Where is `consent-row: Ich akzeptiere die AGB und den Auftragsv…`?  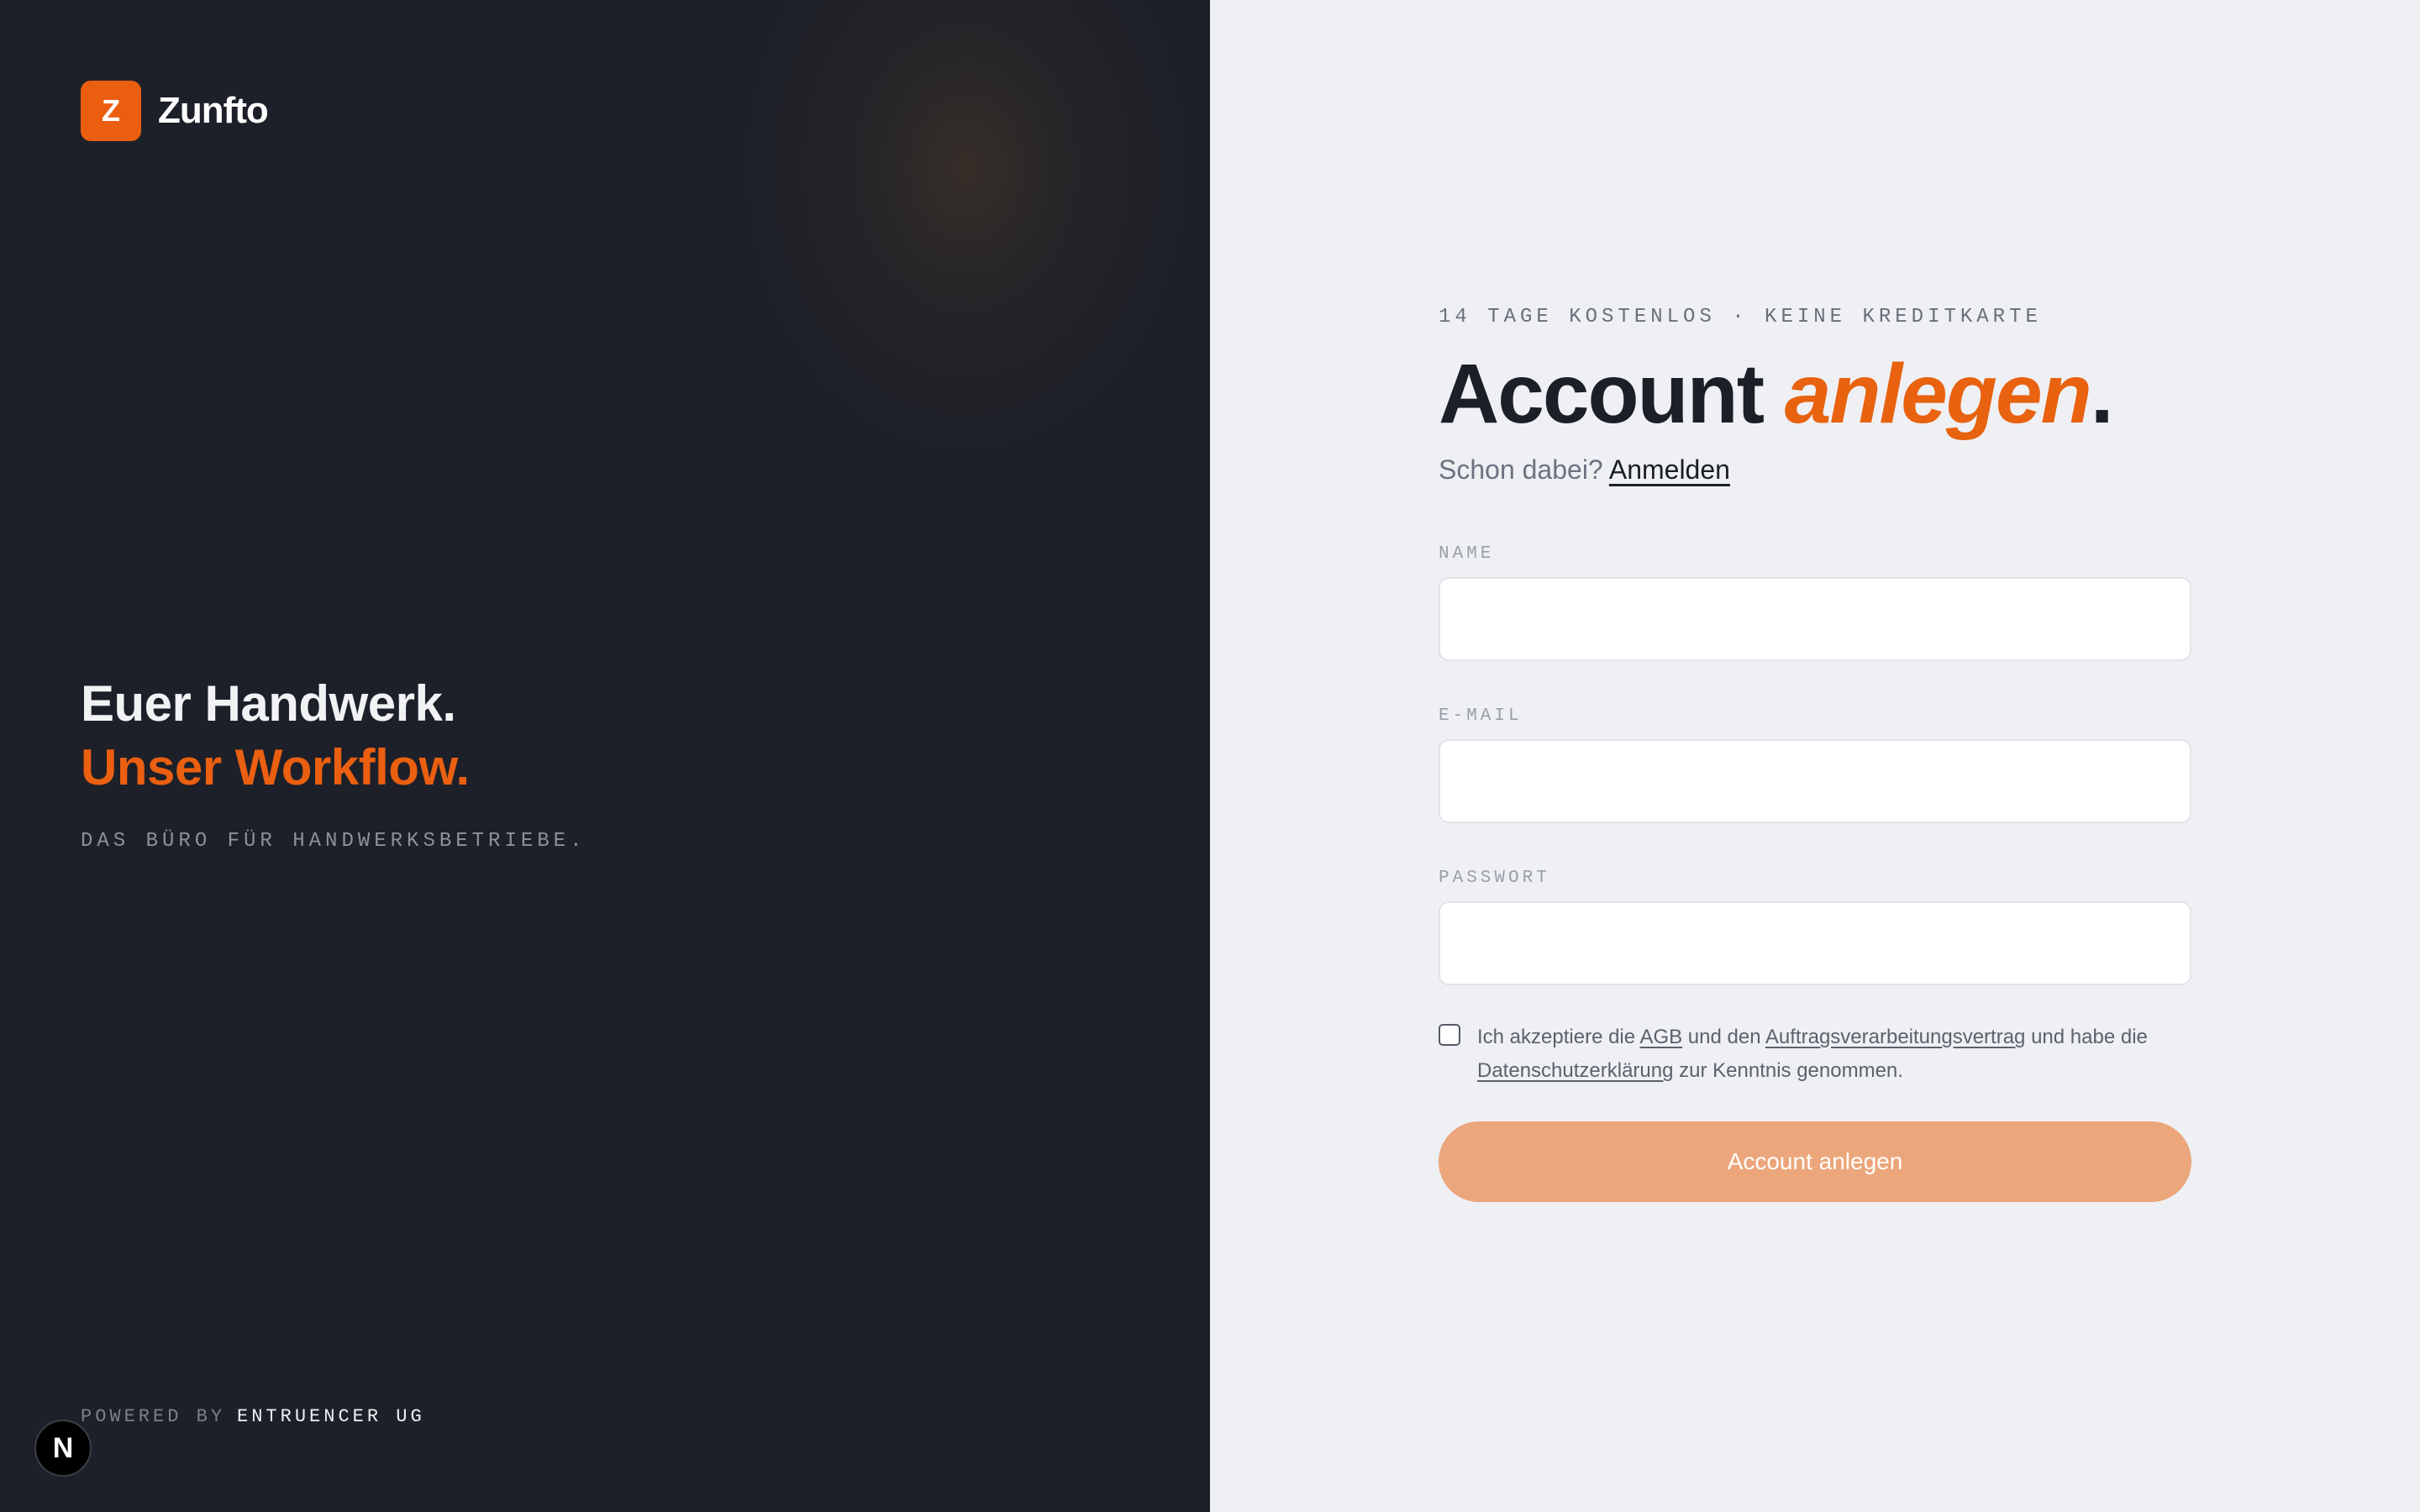 consent-row: Ich akzeptiere die AGB und den Auftragsv… is located at coordinates (1815, 1054).